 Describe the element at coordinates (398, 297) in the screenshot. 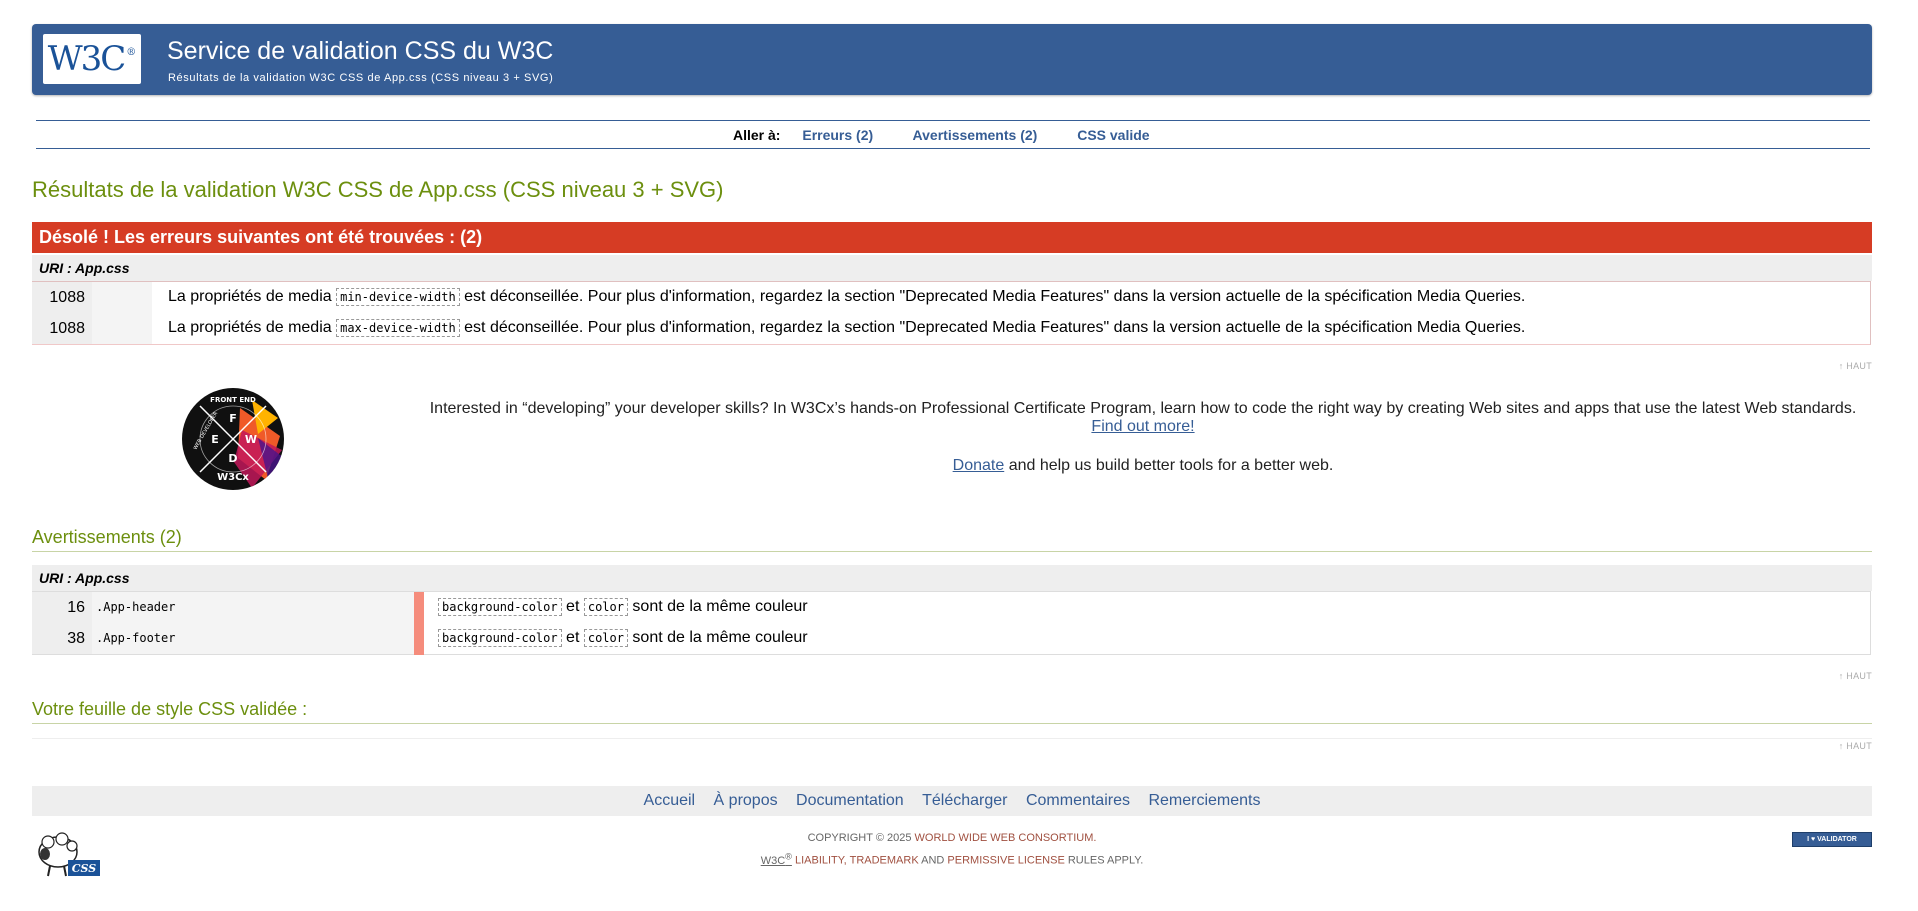

I see `error-property-code: min-device-width` at that location.